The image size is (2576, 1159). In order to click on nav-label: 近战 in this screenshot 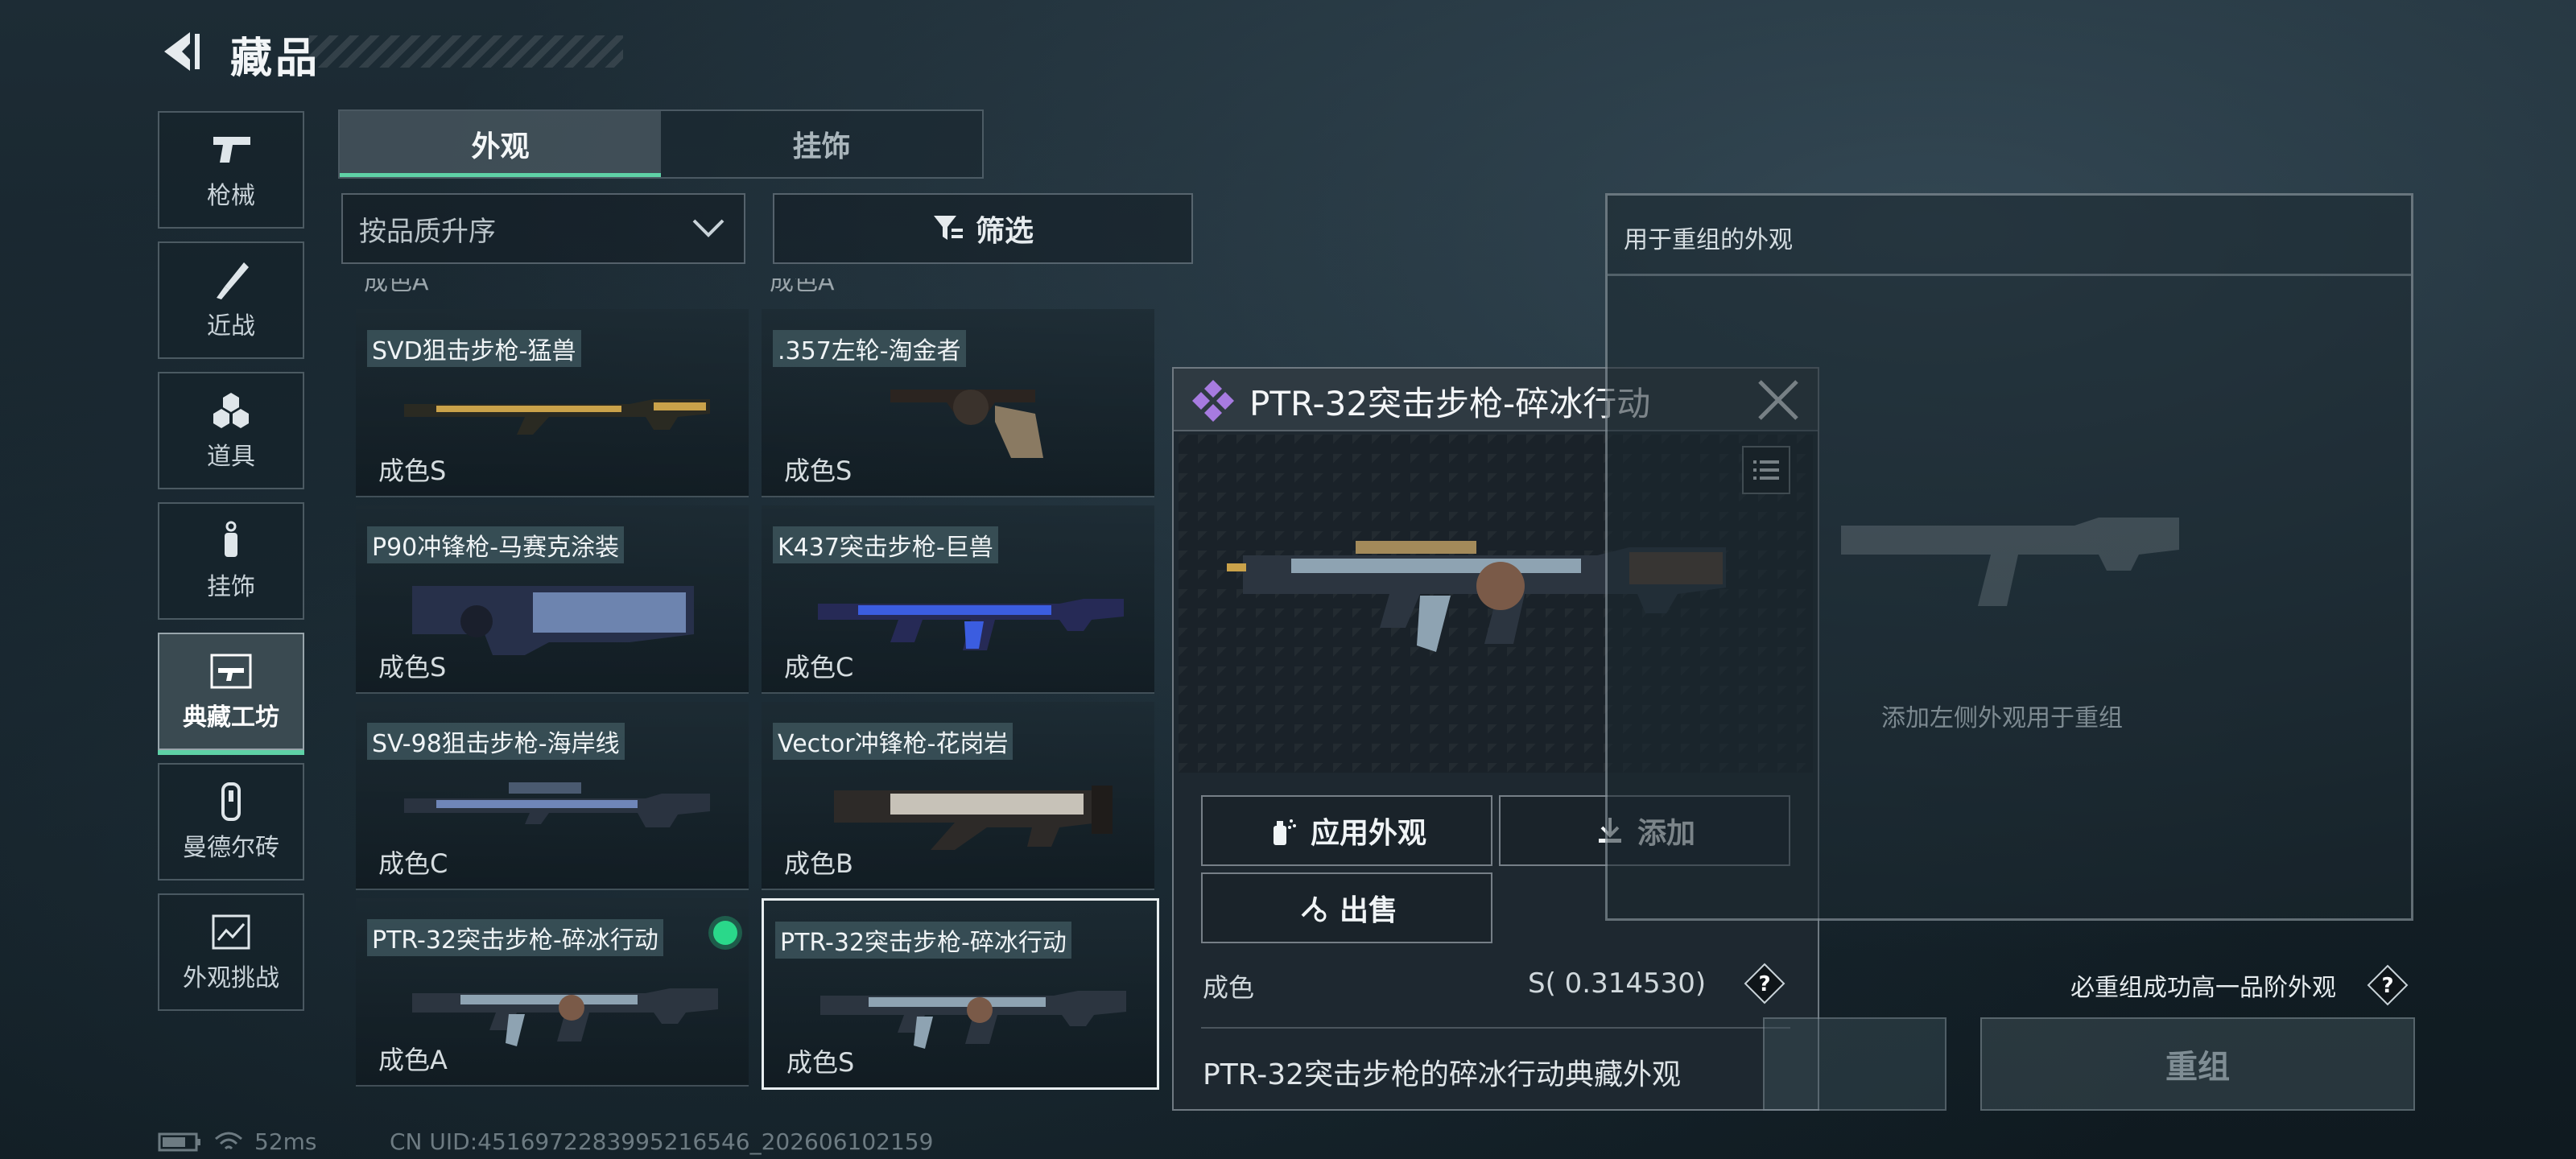, I will do `click(231, 326)`.